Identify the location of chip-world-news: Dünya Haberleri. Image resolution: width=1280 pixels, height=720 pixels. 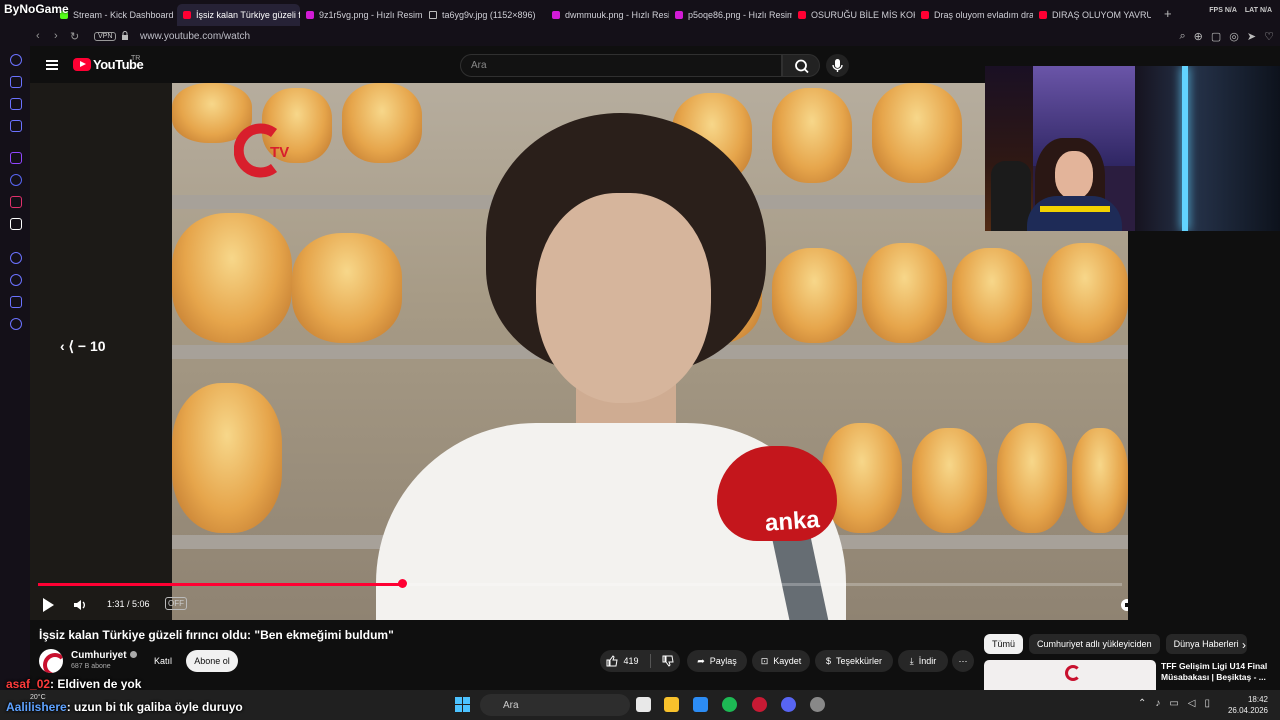
(1206, 644).